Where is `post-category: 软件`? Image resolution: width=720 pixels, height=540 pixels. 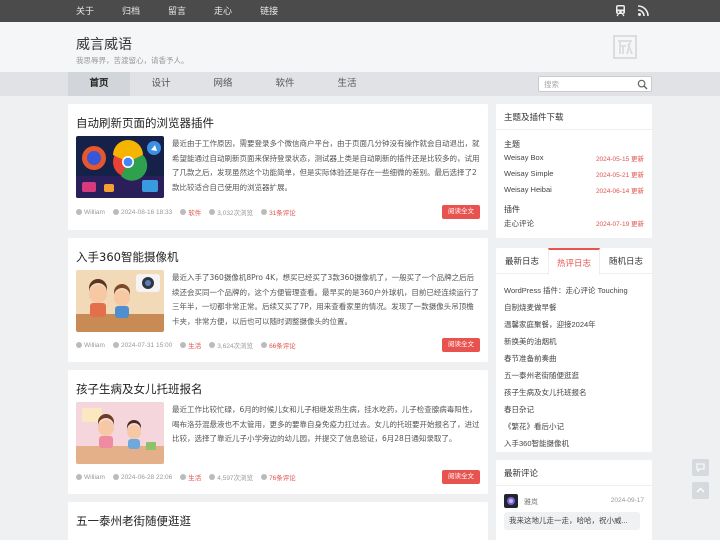 post-category: 软件 is located at coordinates (194, 212).